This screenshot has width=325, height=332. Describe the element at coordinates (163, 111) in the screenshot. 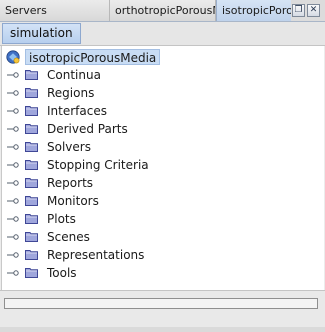

I see `tree-item-interfaces: Interfaces` at that location.